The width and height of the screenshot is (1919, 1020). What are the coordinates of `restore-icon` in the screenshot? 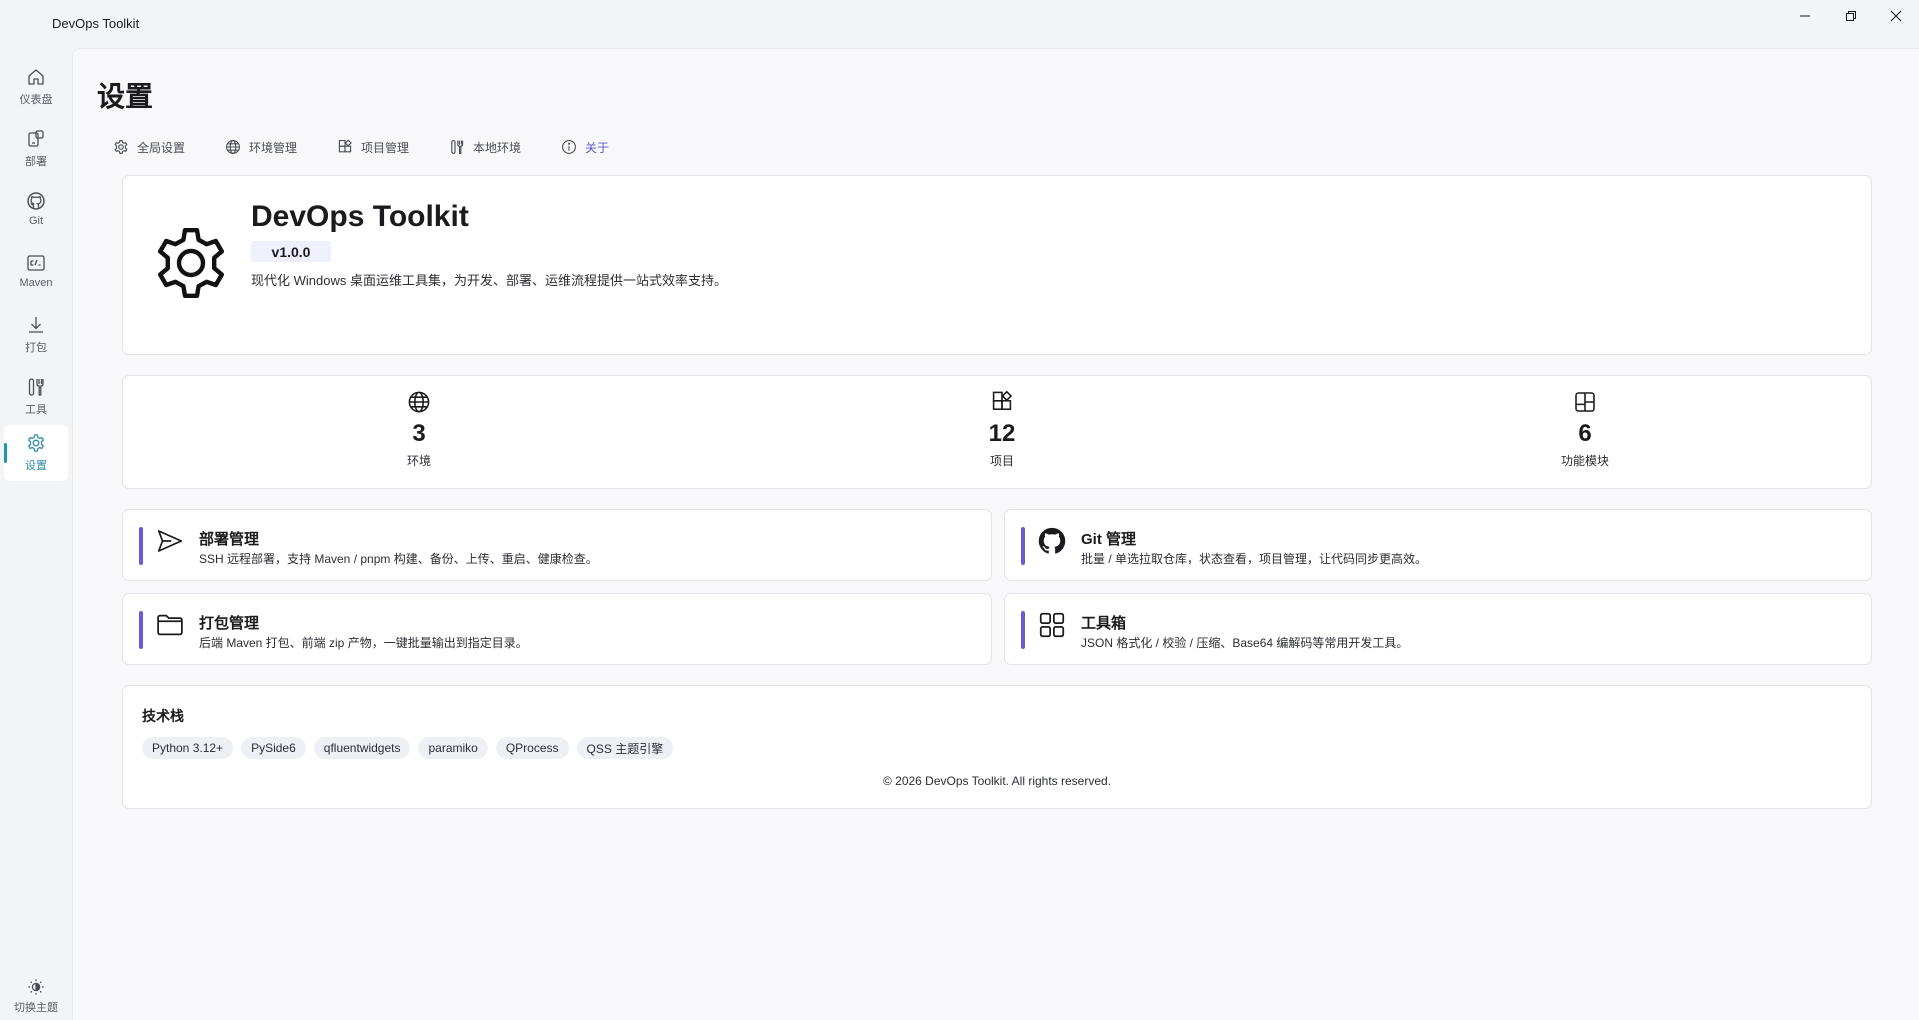 It's located at (1851, 16).